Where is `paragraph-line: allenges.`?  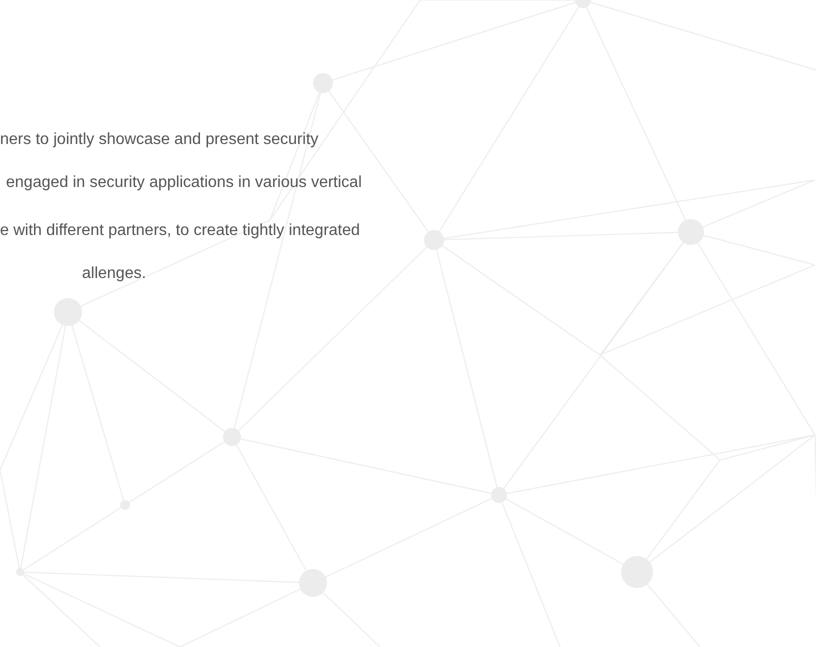
paragraph-line: allenges. is located at coordinates (114, 274).